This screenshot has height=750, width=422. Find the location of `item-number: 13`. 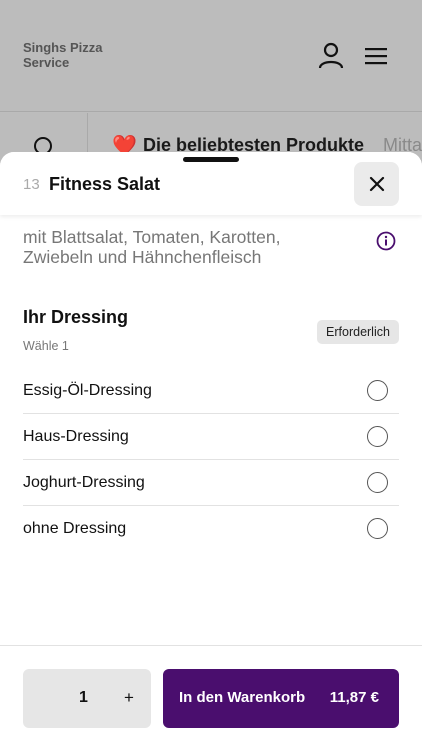

item-number: 13 is located at coordinates (31, 184).